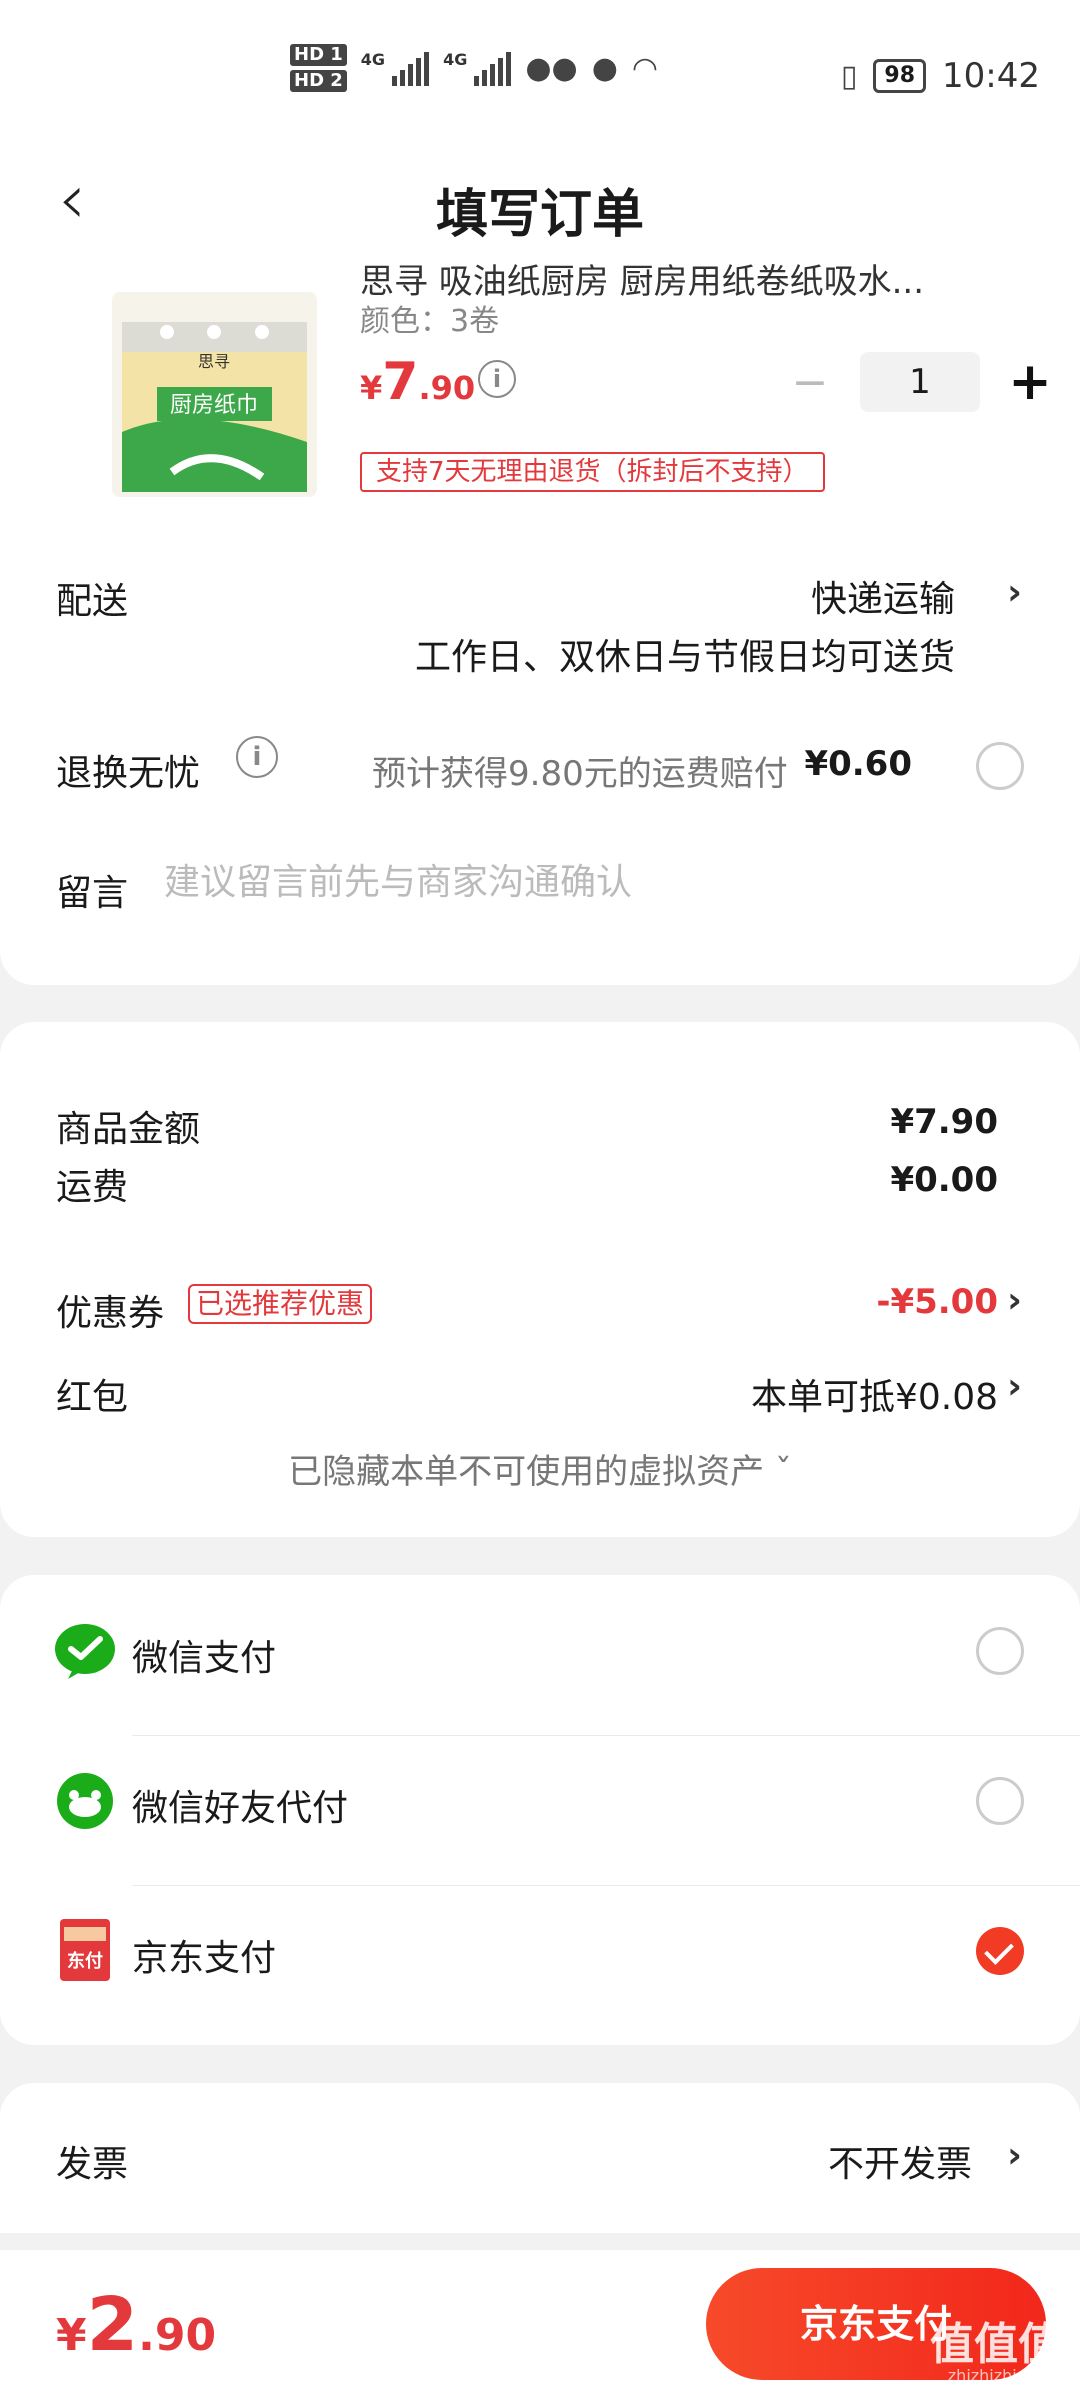  Describe the element at coordinates (92, 1397) in the screenshot. I see `redpacket-label: 红包` at that location.